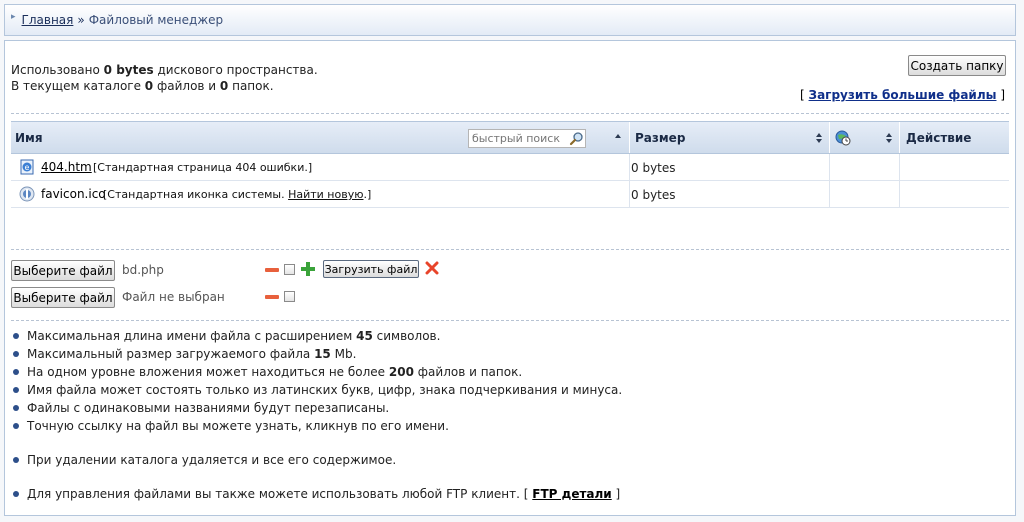  What do you see at coordinates (149, 86) in the screenshot?
I see `files-count: 0` at bounding box center [149, 86].